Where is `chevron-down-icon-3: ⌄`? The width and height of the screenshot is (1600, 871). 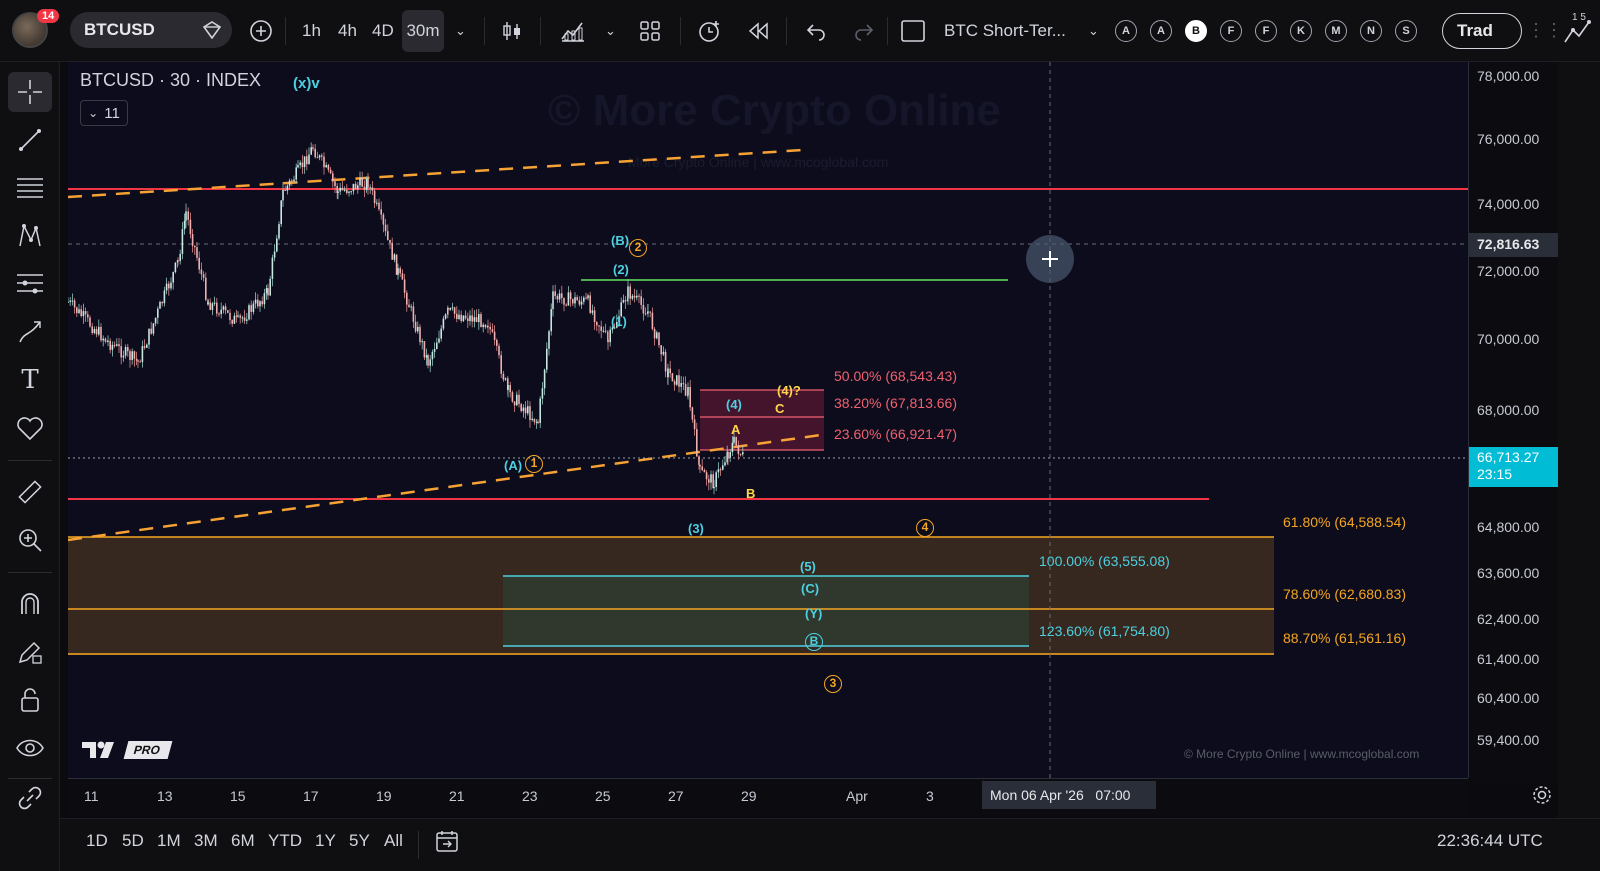 chevron-down-icon-3: ⌄ is located at coordinates (1093, 31).